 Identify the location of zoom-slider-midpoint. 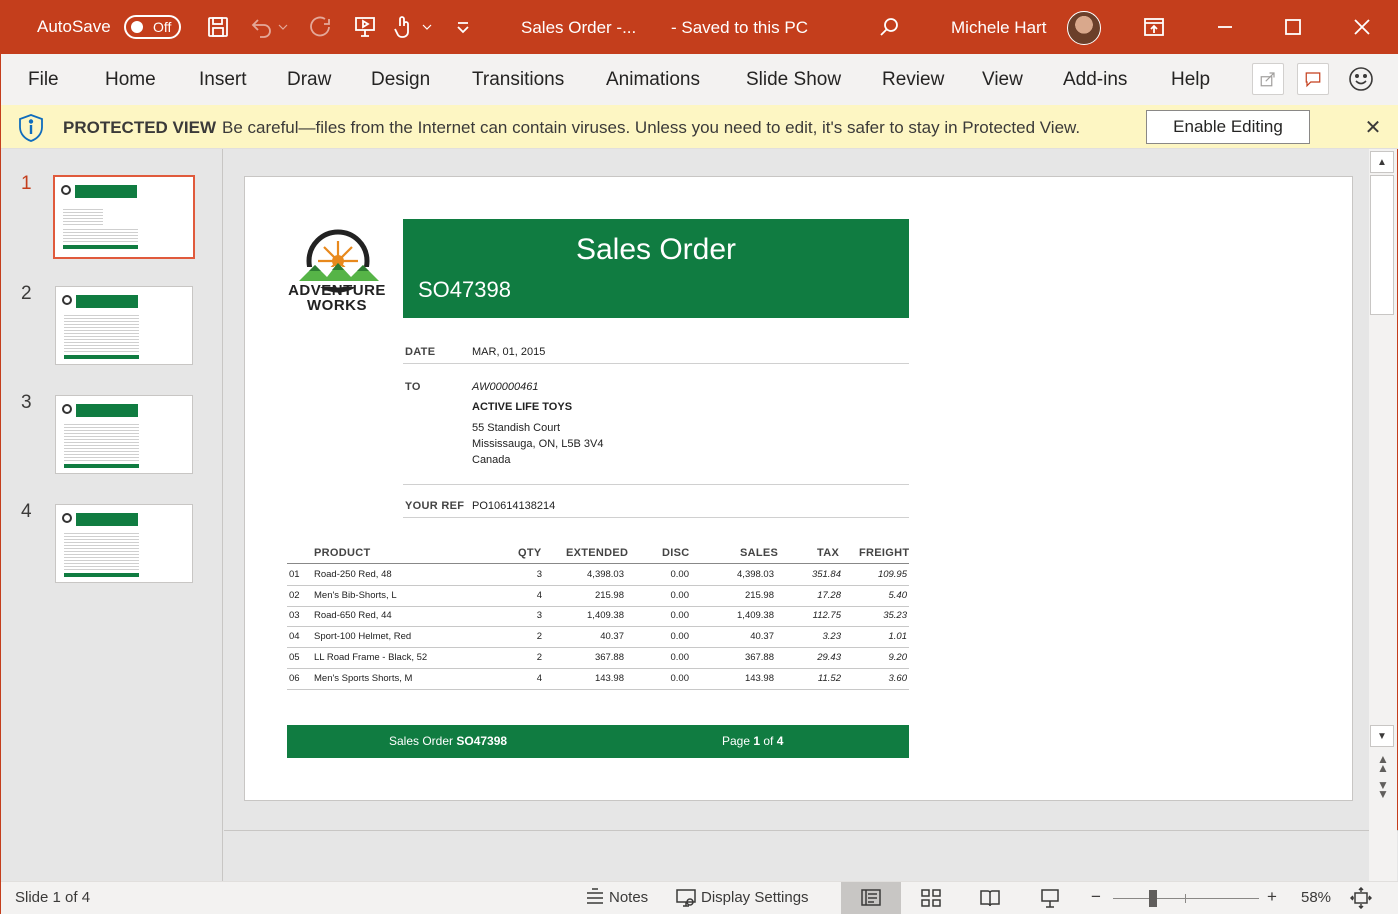
(1185, 898).